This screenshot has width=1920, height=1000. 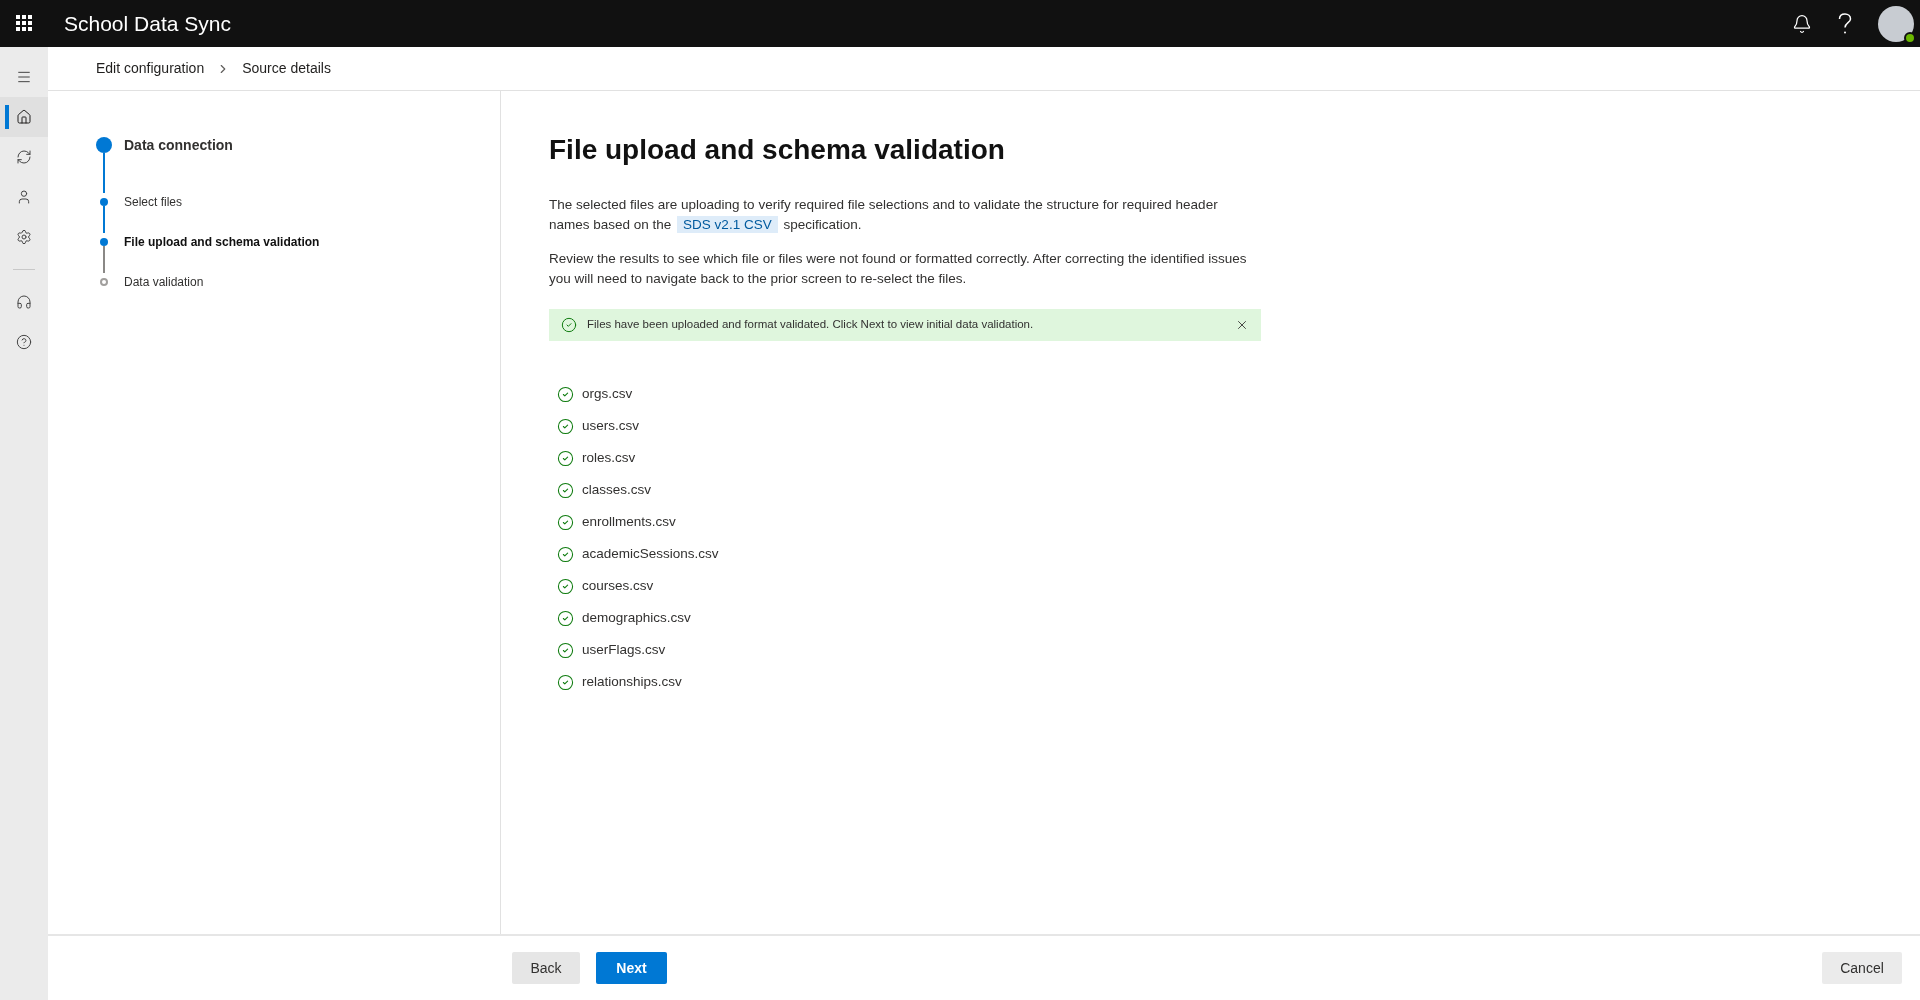 I want to click on next-button: Next, so click(x=631, y=968).